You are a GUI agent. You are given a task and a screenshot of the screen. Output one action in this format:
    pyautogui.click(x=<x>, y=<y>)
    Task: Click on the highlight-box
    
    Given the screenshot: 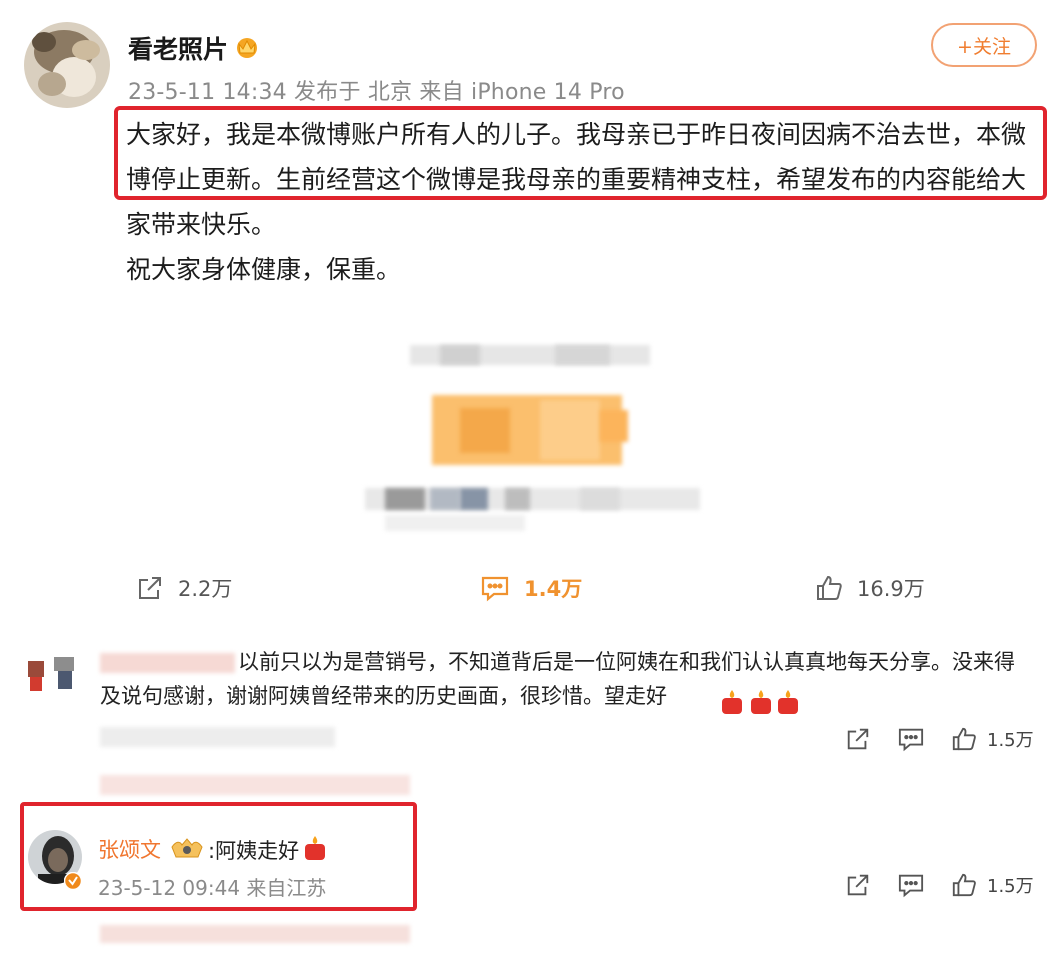 What is the action you would take?
    pyautogui.click(x=580, y=153)
    